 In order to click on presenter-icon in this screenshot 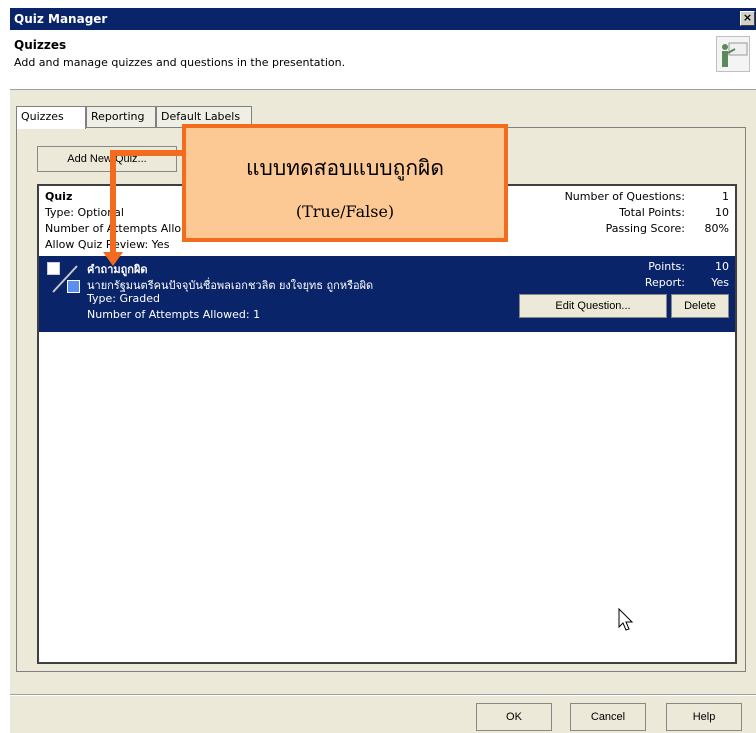, I will do `click(733, 54)`.